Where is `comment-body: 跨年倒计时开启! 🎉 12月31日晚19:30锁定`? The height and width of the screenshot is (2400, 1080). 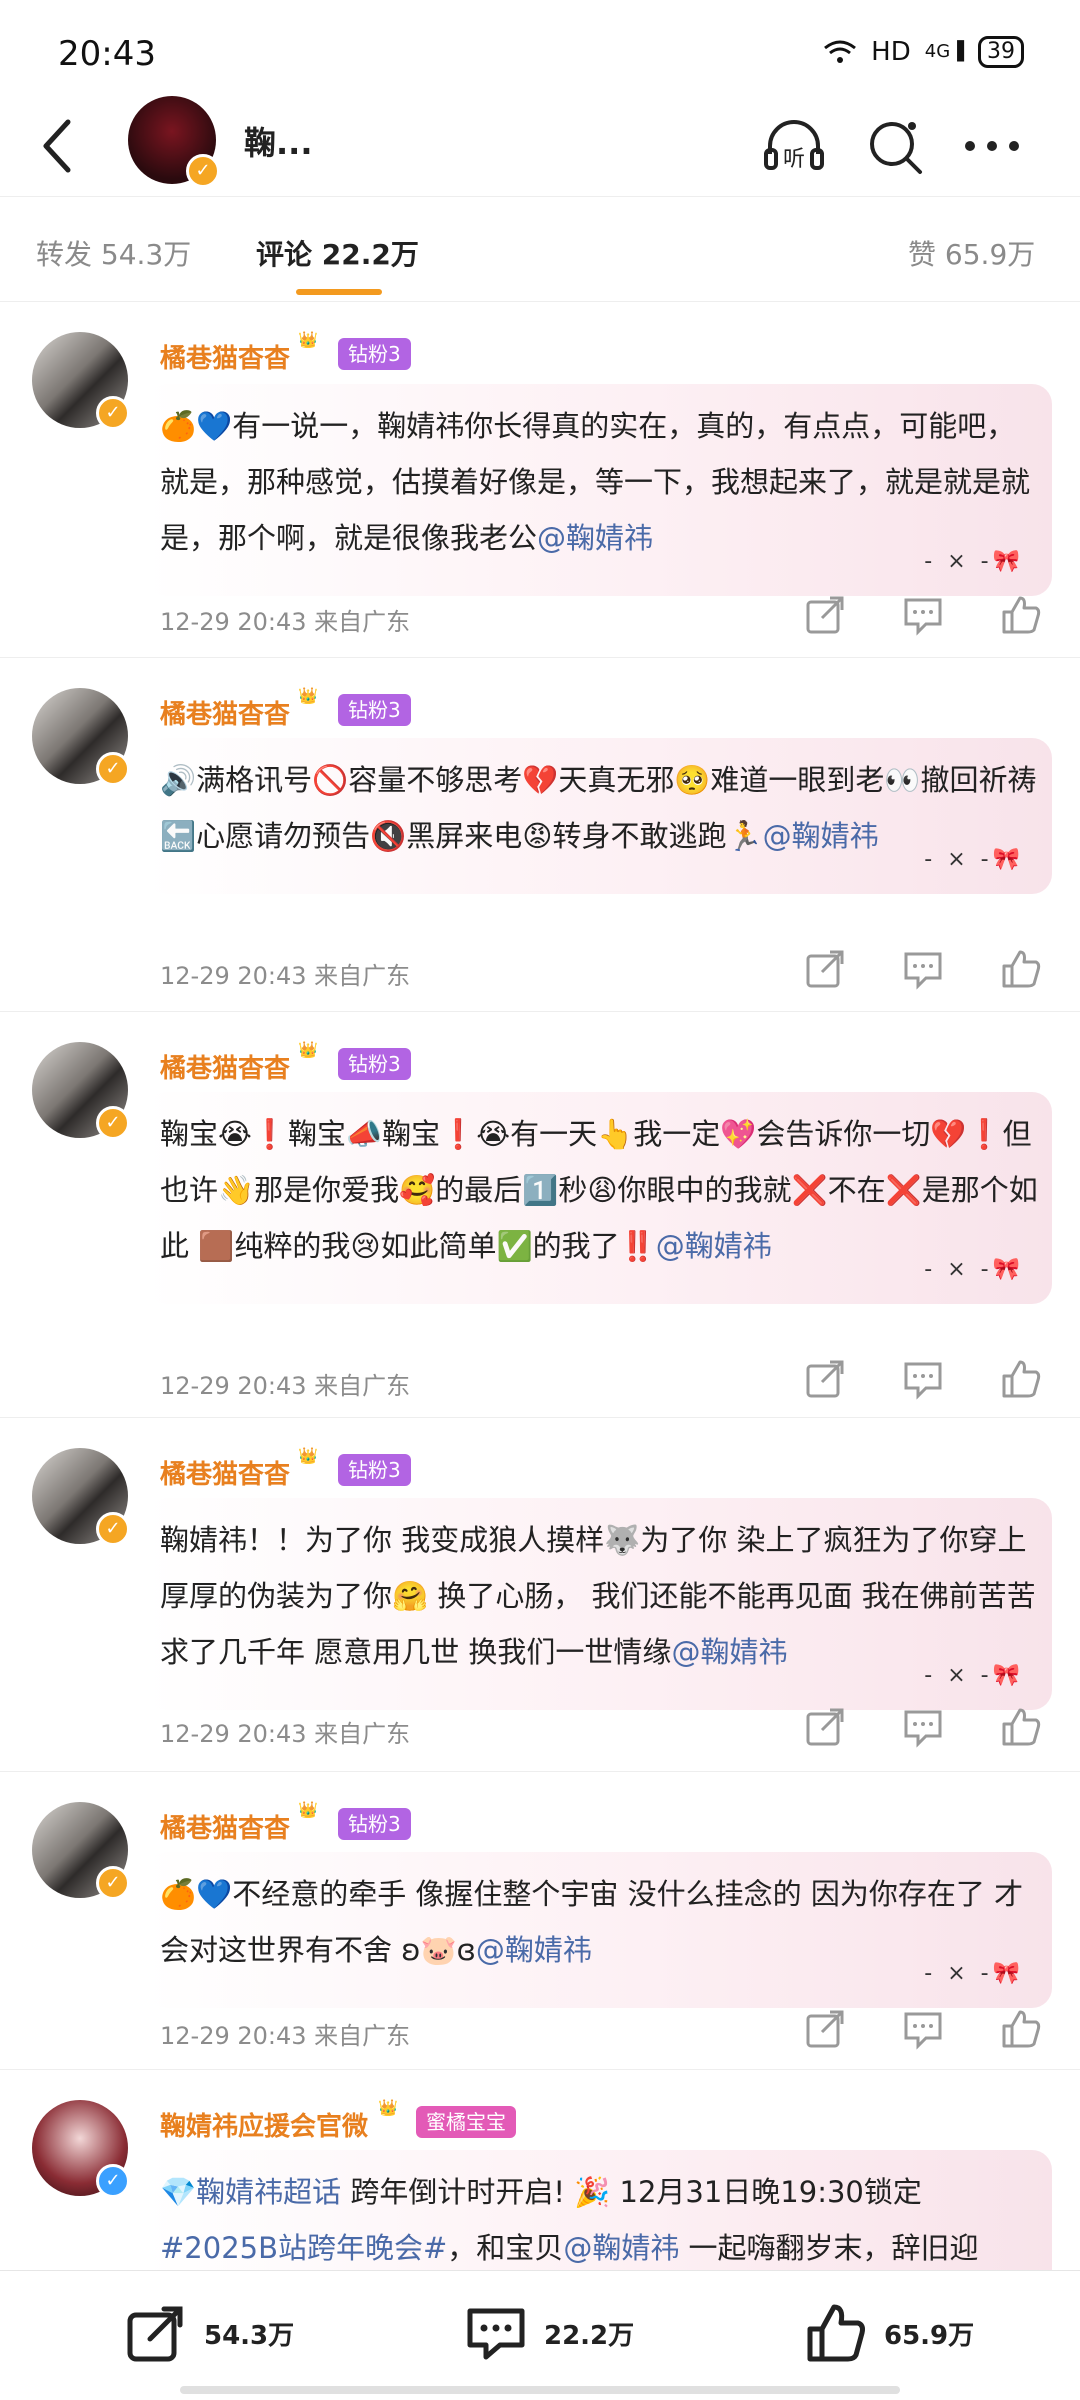
comment-body: 跨年倒计时开启! 🎉 12月31日晚19:30锁定 is located at coordinates (631, 2192).